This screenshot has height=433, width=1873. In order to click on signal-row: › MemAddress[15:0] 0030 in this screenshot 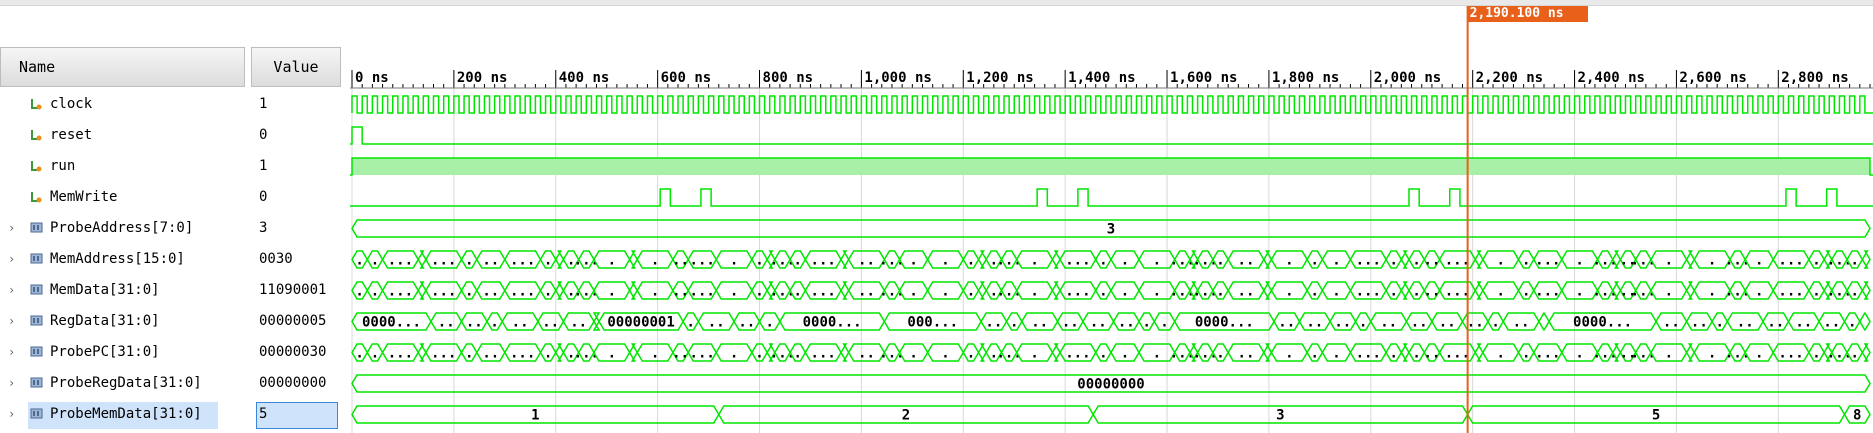, I will do `click(172, 259)`.